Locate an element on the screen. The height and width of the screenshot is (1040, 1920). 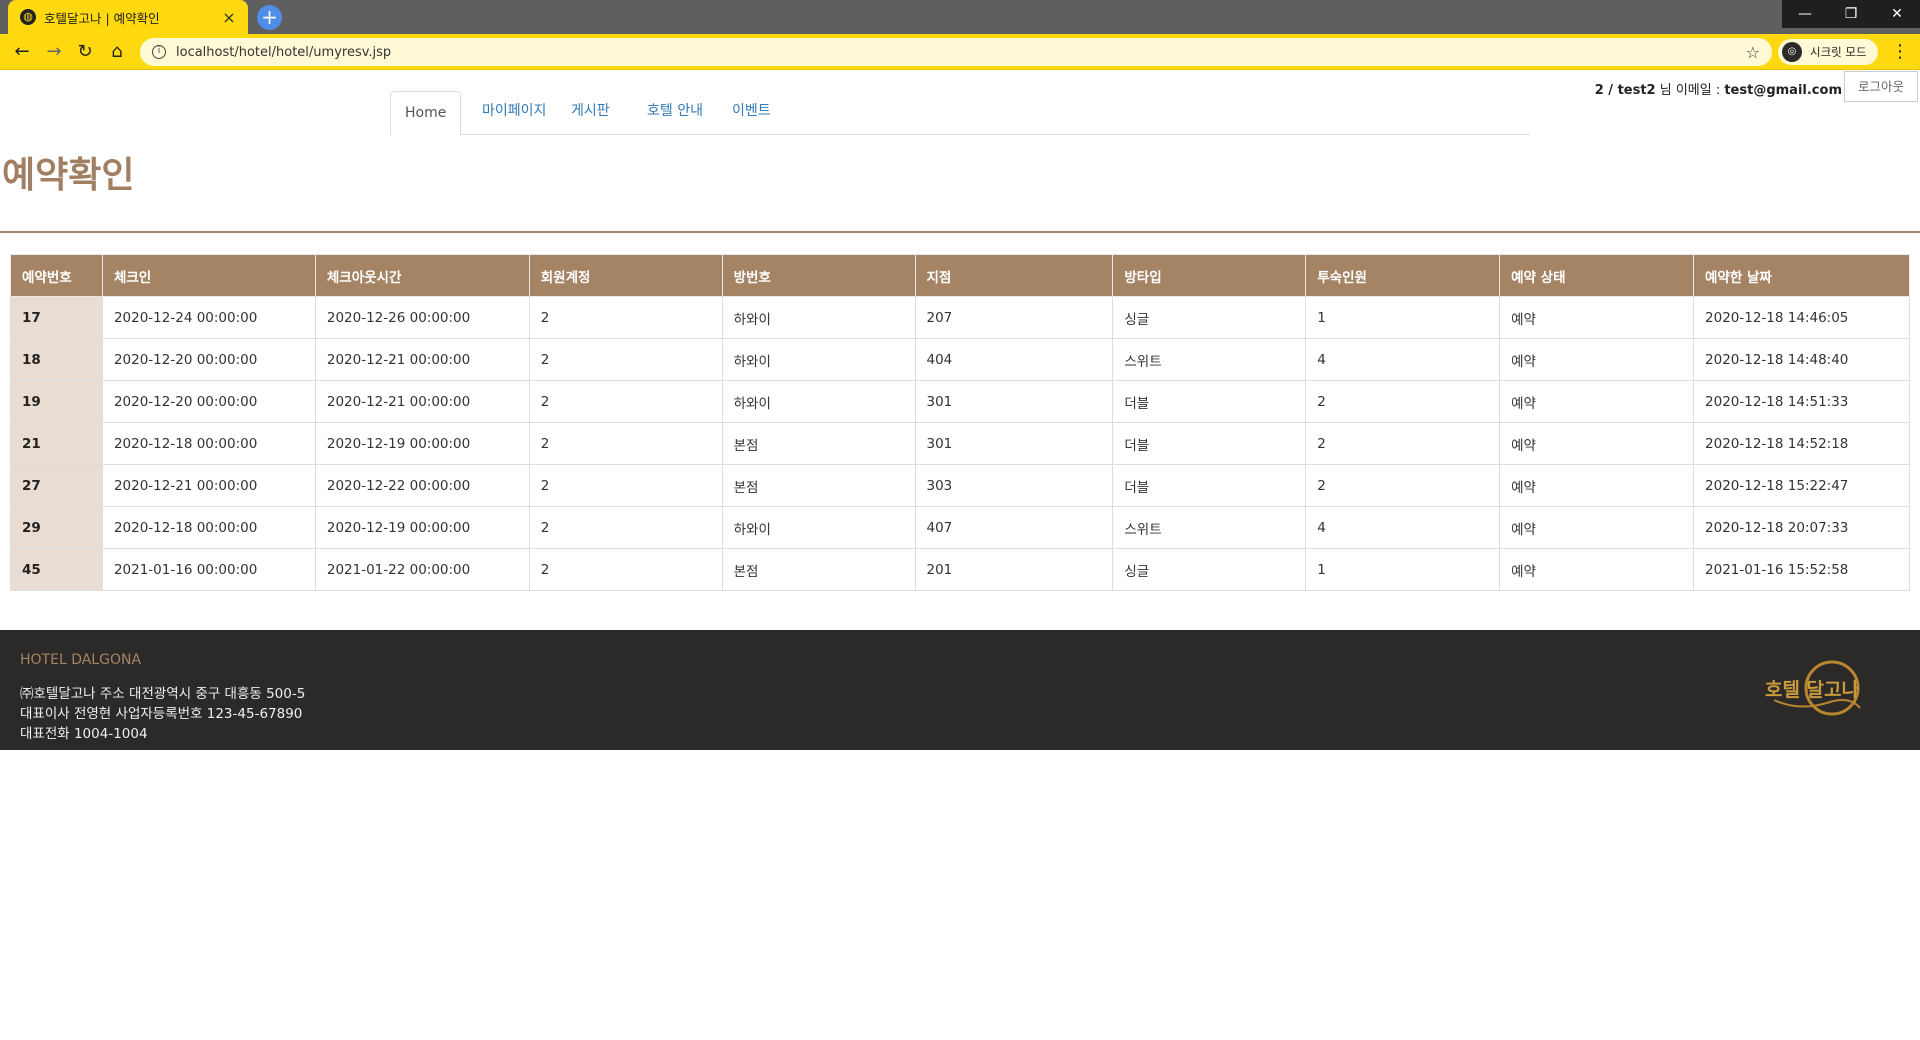
user-info-label: 님 이메일 : is located at coordinates (1690, 90).